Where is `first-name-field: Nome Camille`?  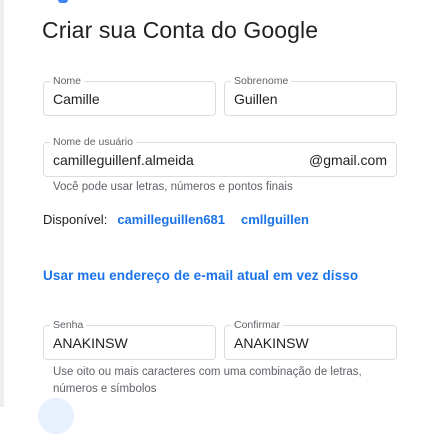 first-name-field: Nome Camille is located at coordinates (129, 95).